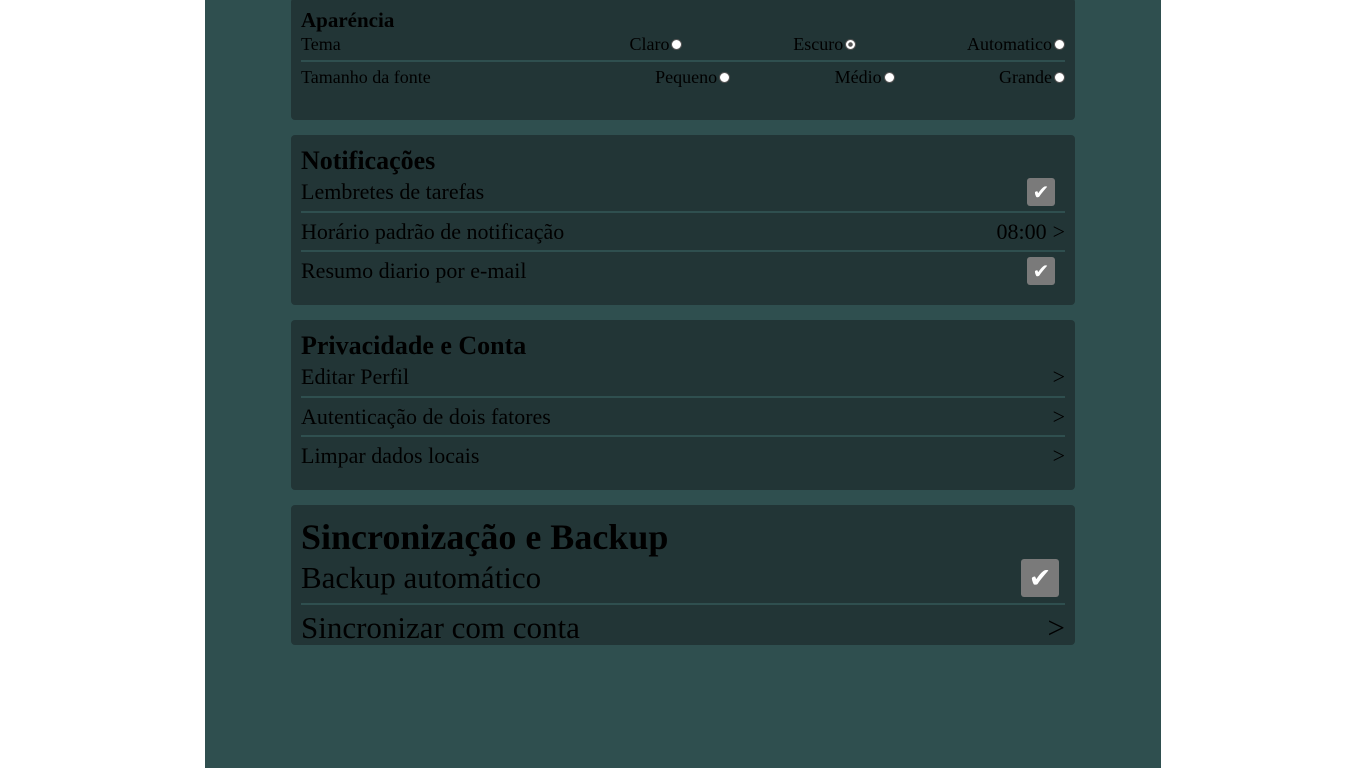 Image resolution: width=1366 pixels, height=768 pixels. I want to click on font-option-grande: Grande, so click(1032, 77).